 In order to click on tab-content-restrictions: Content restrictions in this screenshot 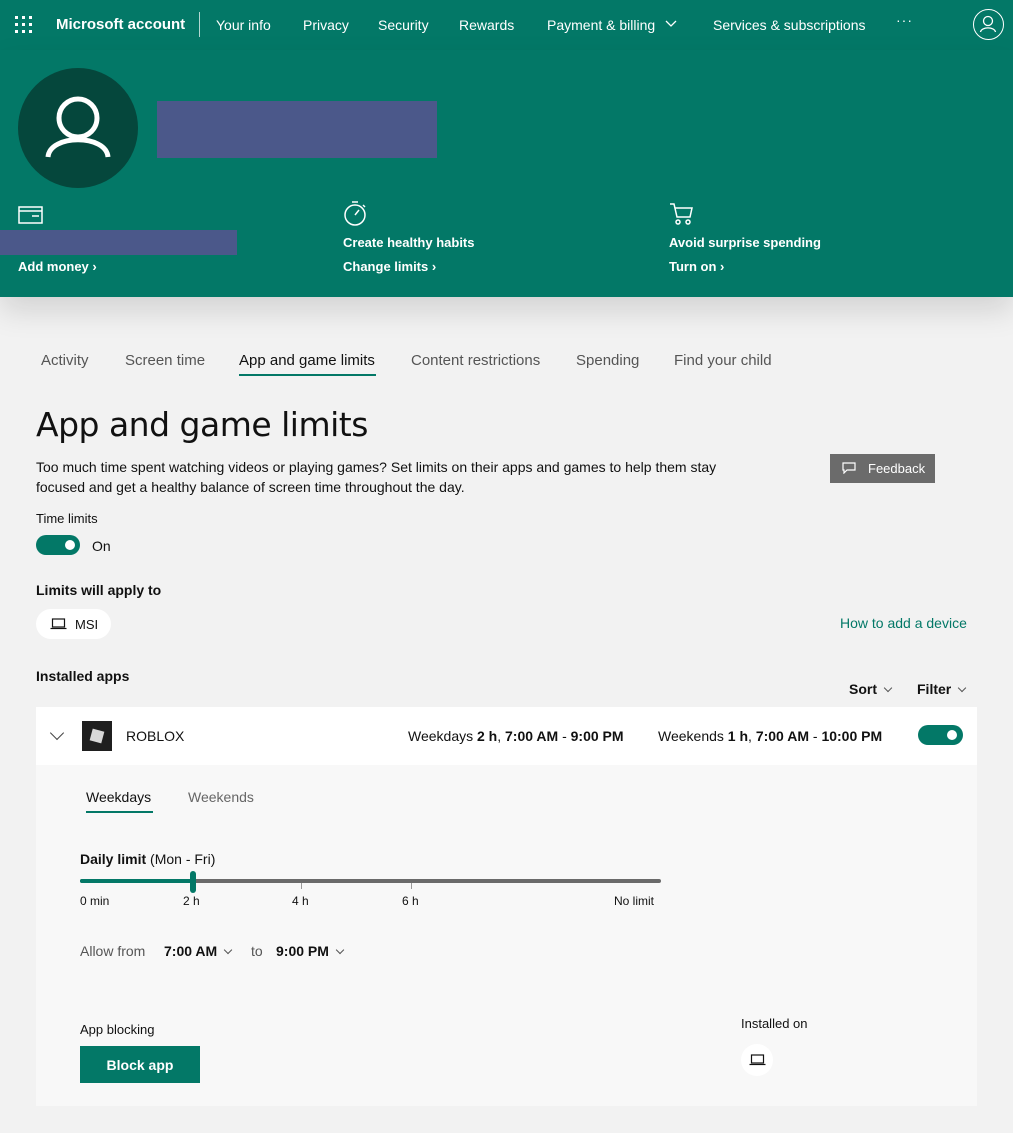, I will do `click(475, 360)`.